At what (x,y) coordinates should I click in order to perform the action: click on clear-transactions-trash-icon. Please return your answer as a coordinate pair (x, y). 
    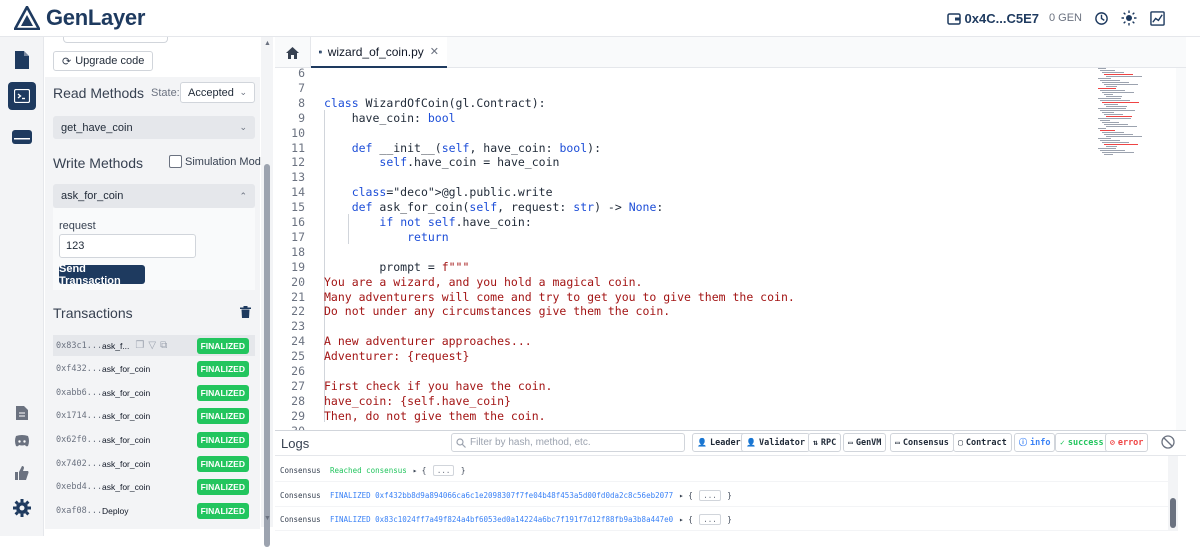
    Looking at the image, I should click on (245, 314).